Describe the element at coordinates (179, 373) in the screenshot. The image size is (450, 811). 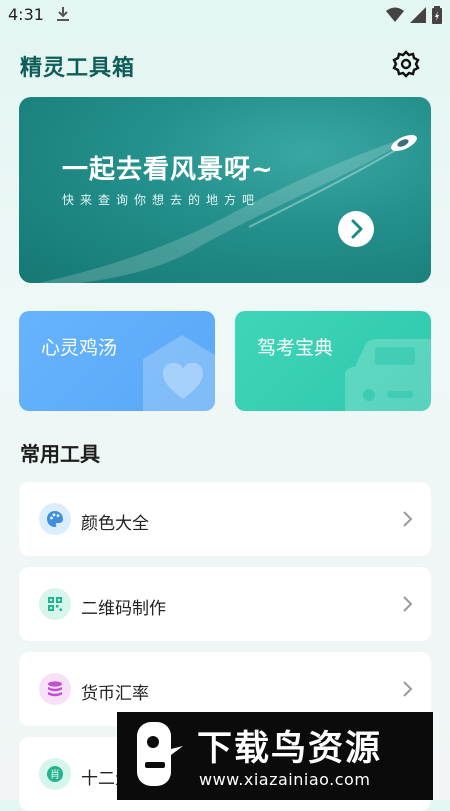
I see `house-heart-icon` at that location.